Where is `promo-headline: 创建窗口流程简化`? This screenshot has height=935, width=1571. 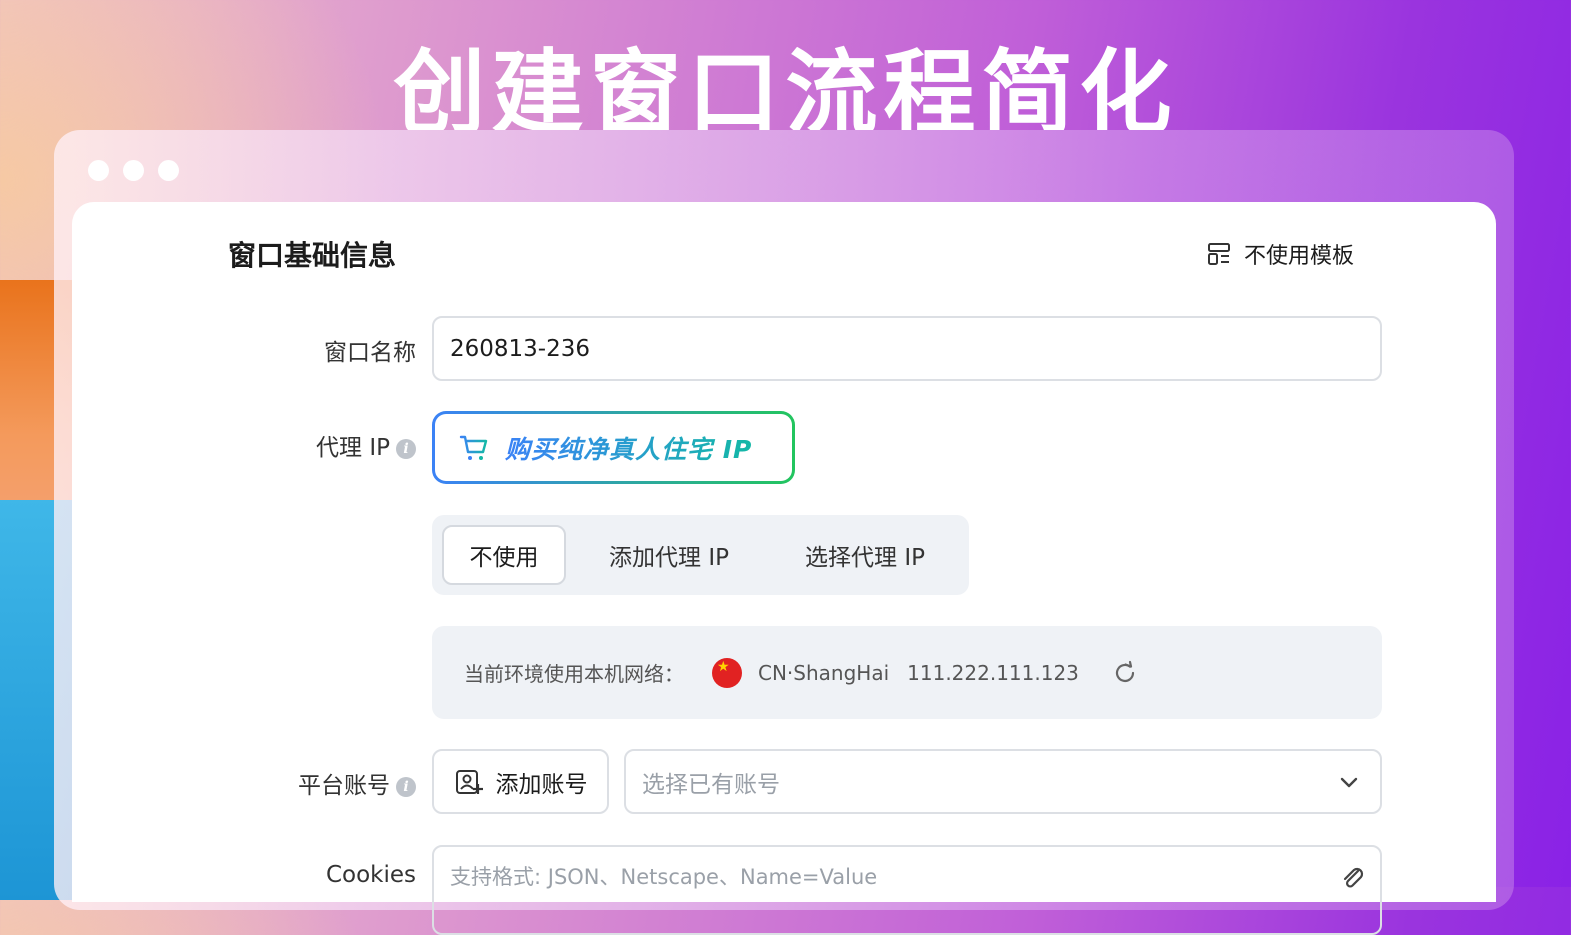 promo-headline: 创建窗口流程简化 is located at coordinates (785, 85).